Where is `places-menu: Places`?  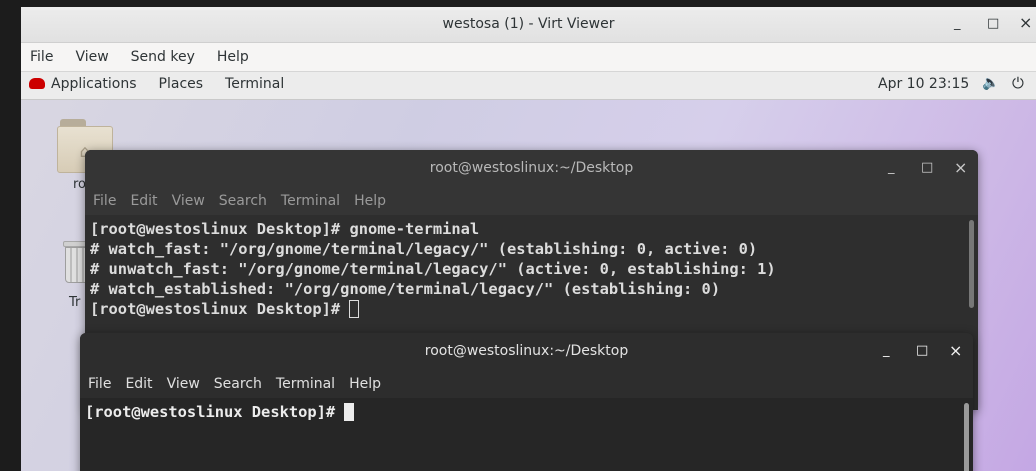
places-menu: Places is located at coordinates (181, 84).